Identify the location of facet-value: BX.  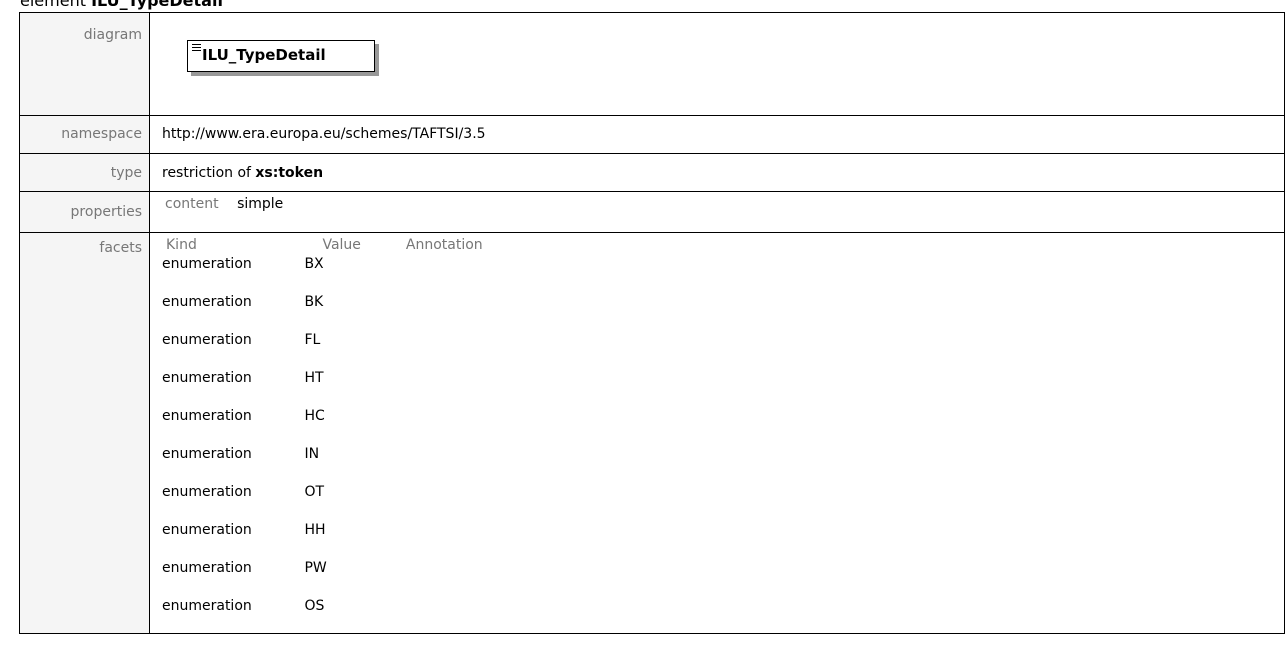
(314, 264).